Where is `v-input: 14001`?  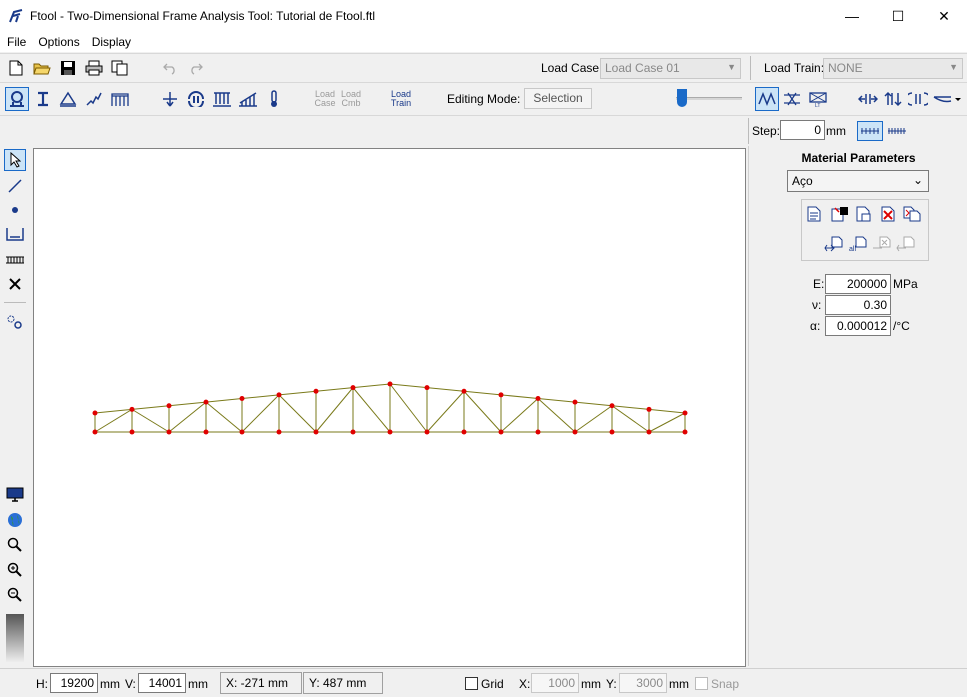 v-input: 14001 is located at coordinates (162, 683).